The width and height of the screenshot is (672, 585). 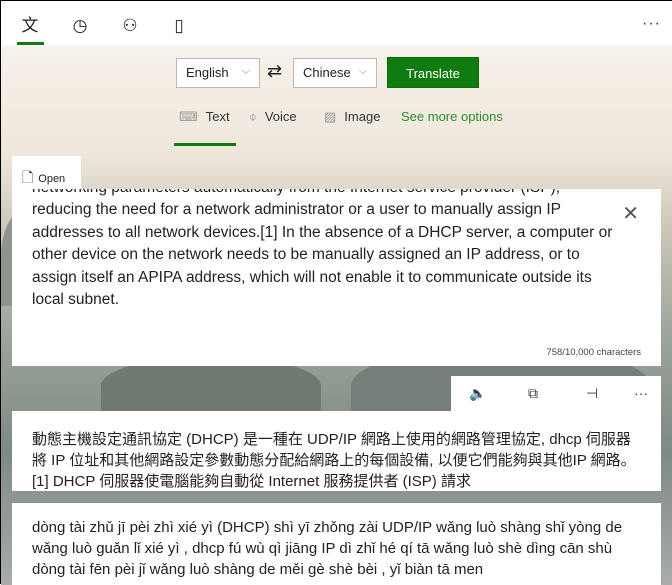 I want to click on tab-label: Image, so click(x=362, y=116).